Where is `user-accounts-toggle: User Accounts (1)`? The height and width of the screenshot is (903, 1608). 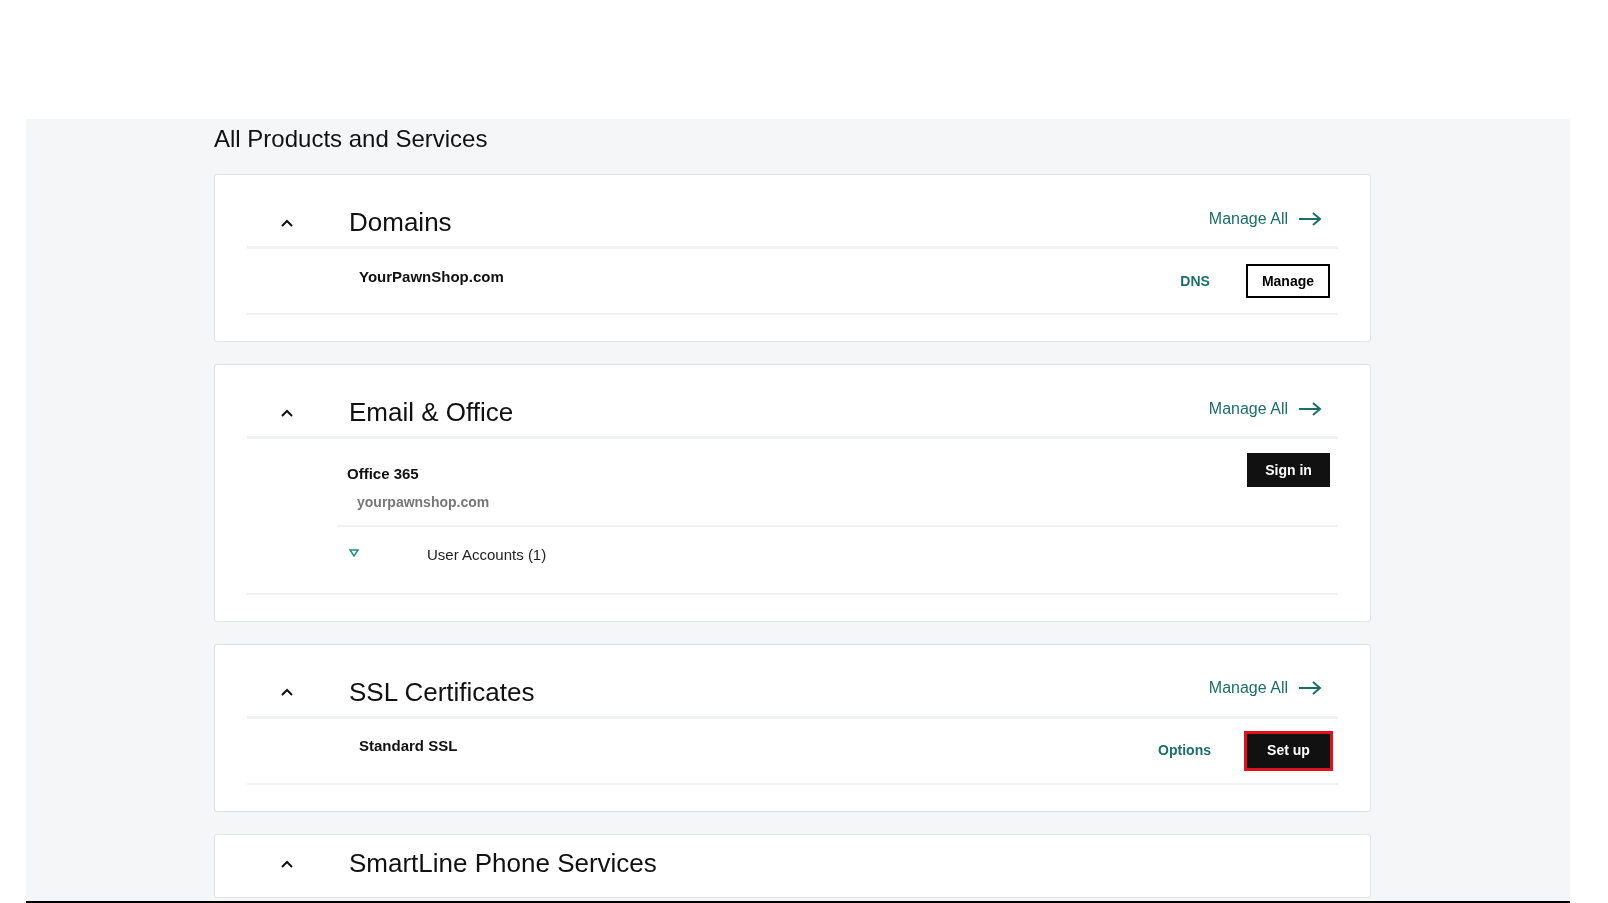
user-accounts-toggle: User Accounts (1) is located at coordinates (487, 555).